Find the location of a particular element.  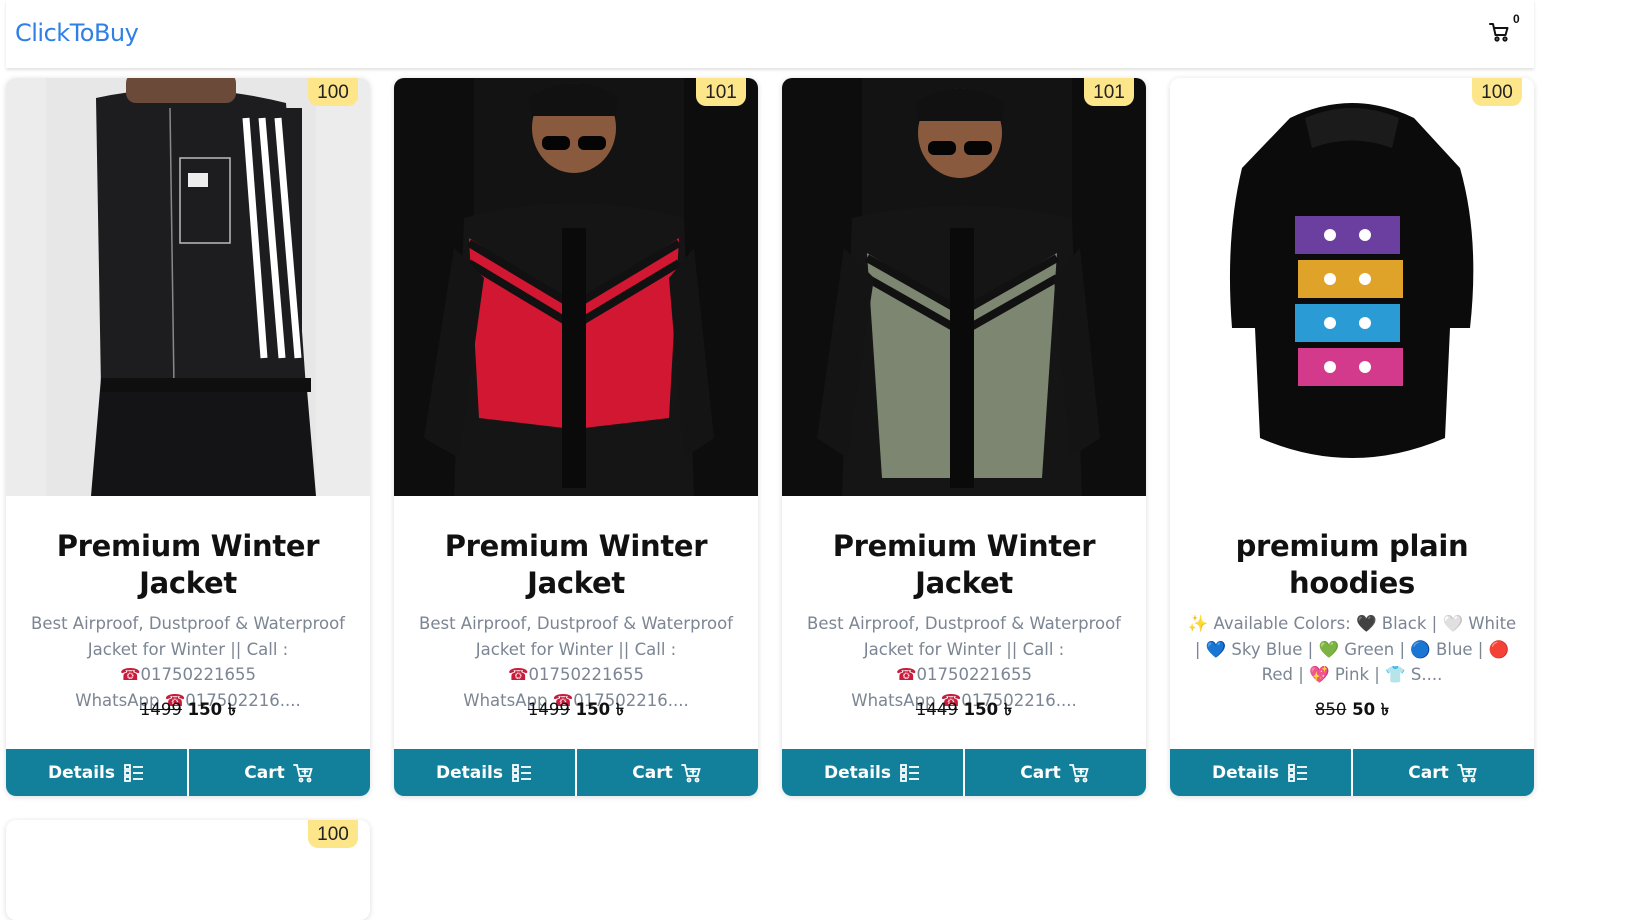

product-title: premium plain hoodies is located at coordinates (1352, 564).